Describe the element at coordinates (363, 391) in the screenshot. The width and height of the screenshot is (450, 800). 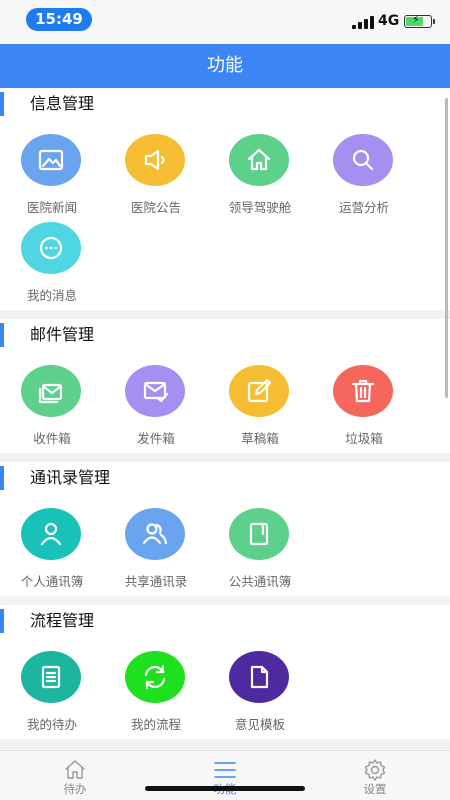
I see `trash-icon` at that location.